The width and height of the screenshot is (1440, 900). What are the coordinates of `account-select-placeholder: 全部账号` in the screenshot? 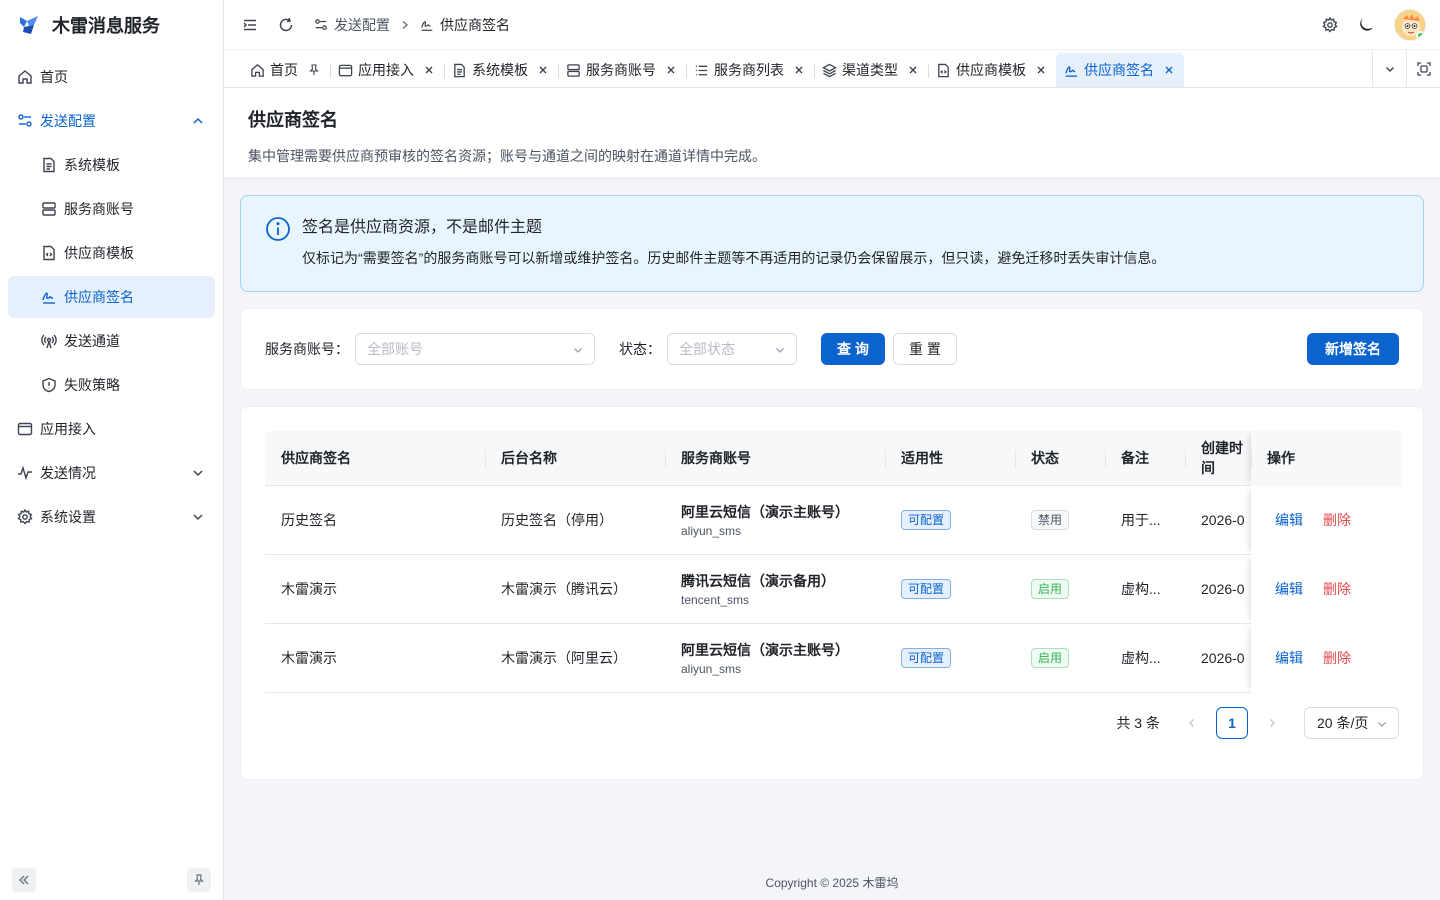 It's located at (395, 349).